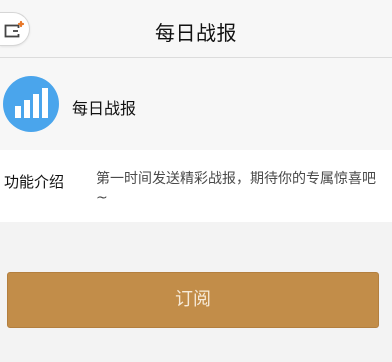  I want to click on account-name: 每日战报, so click(104, 108).